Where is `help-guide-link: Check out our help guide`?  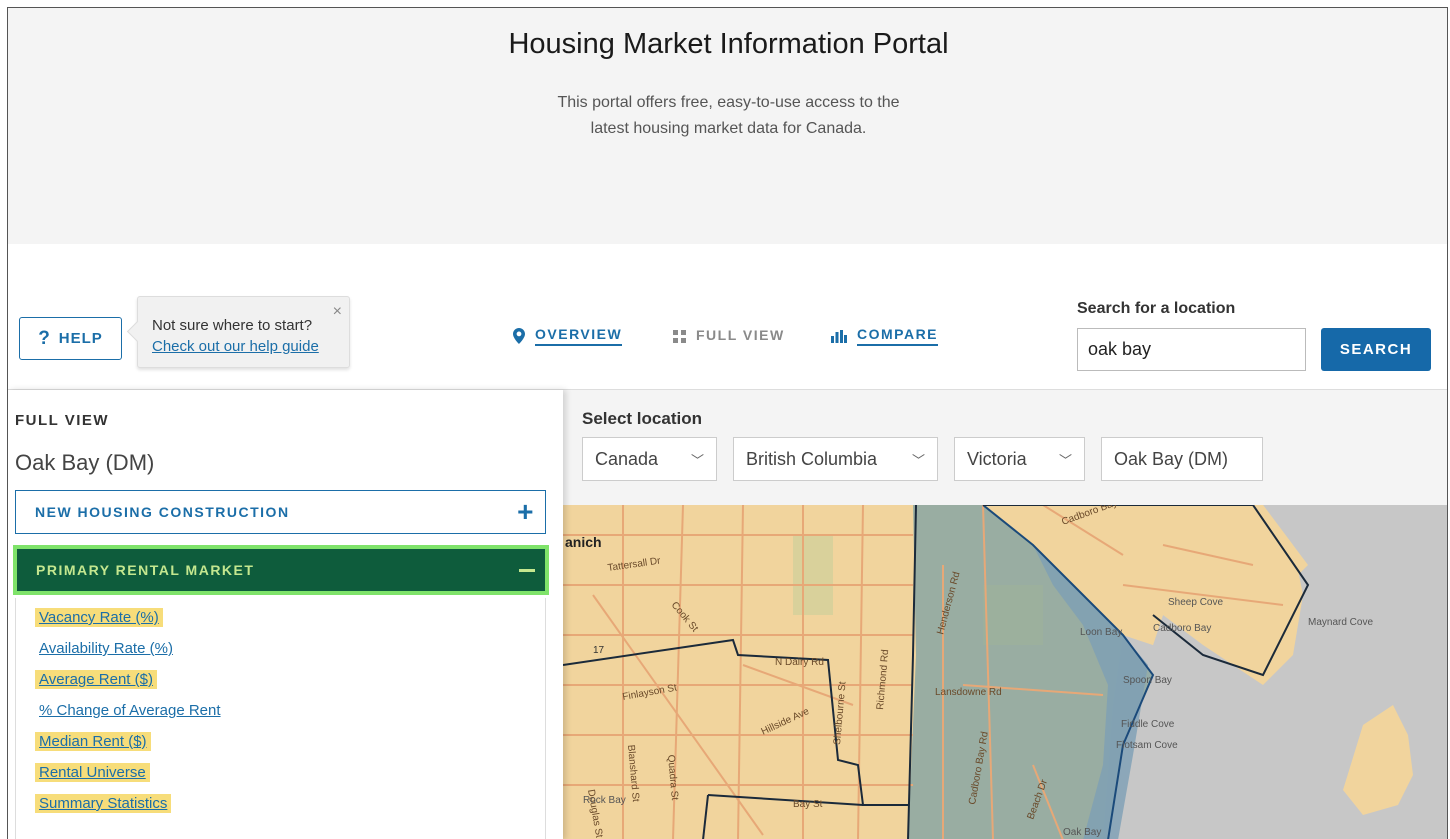
help-guide-link: Check out our help guide is located at coordinates (235, 346).